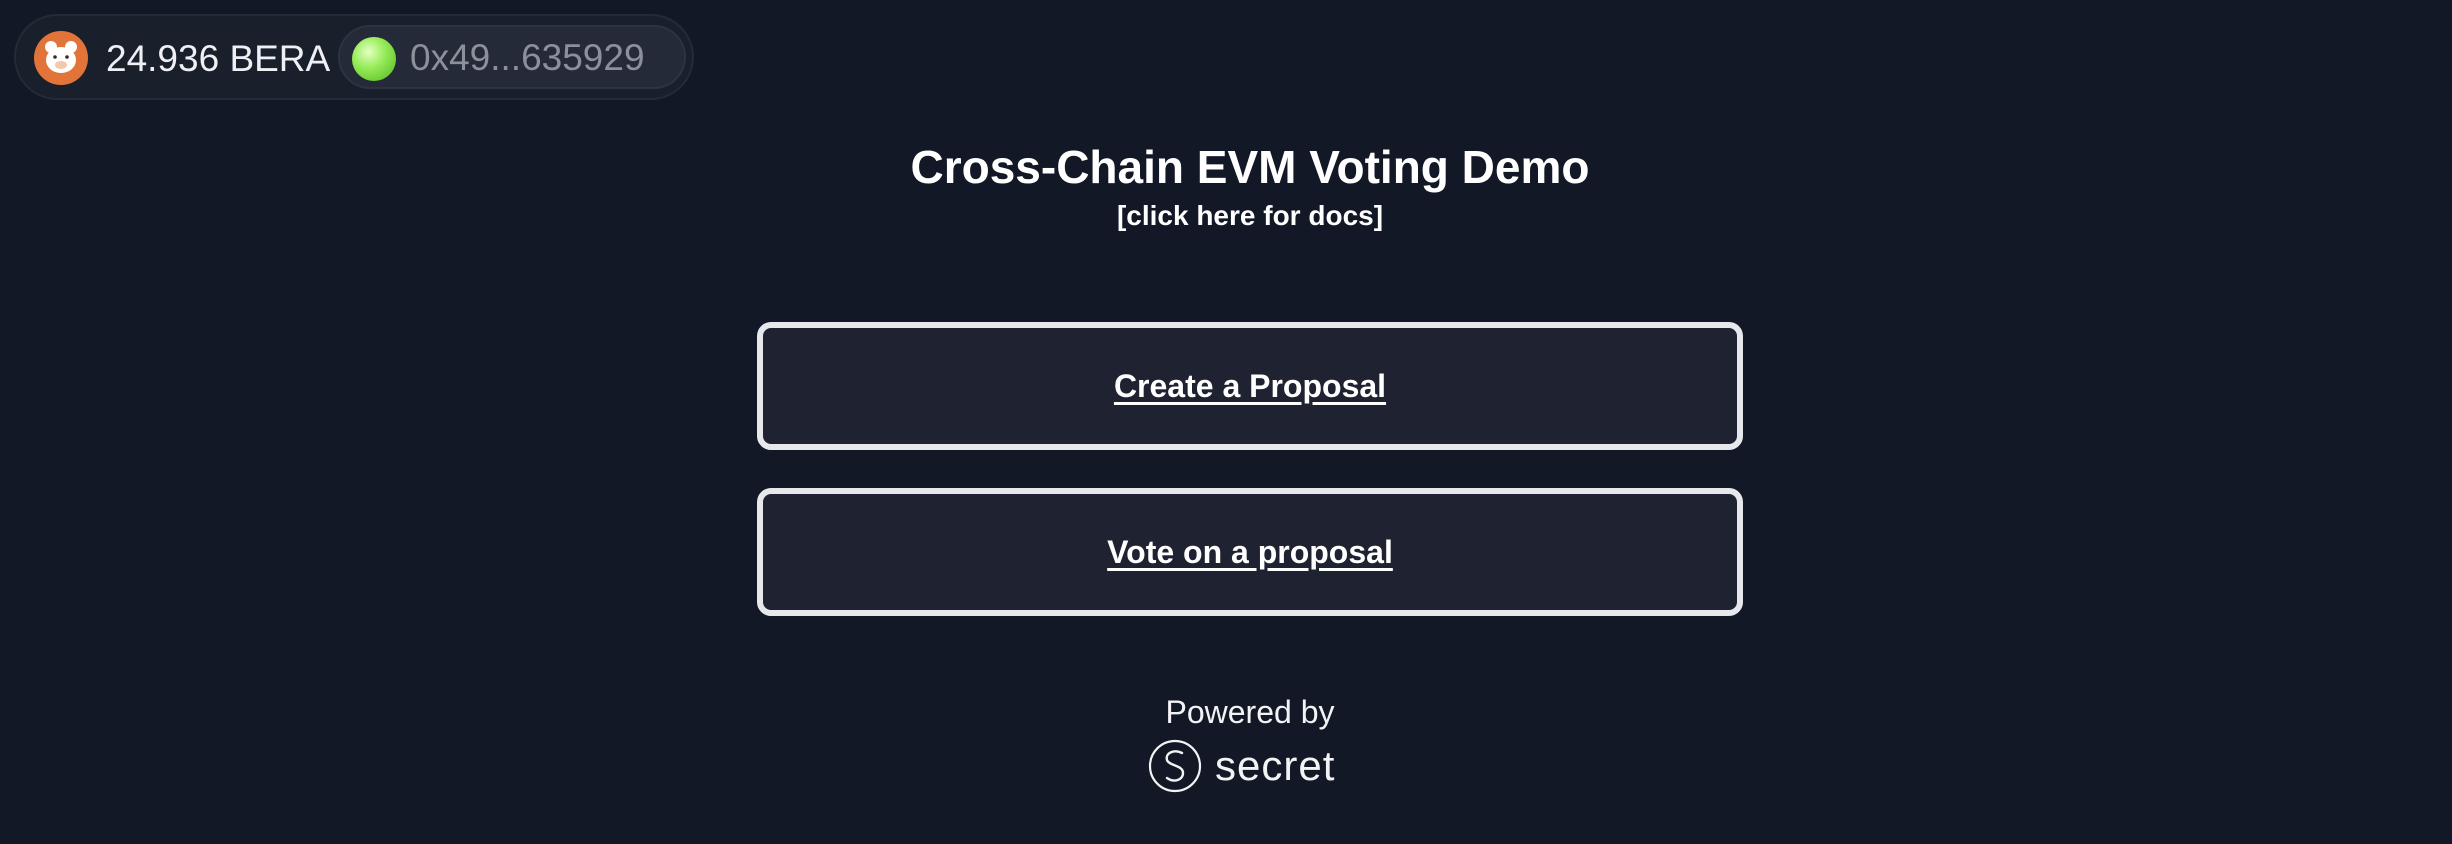 The width and height of the screenshot is (2452, 844). I want to click on account-address: 0x49...635929, so click(527, 57).